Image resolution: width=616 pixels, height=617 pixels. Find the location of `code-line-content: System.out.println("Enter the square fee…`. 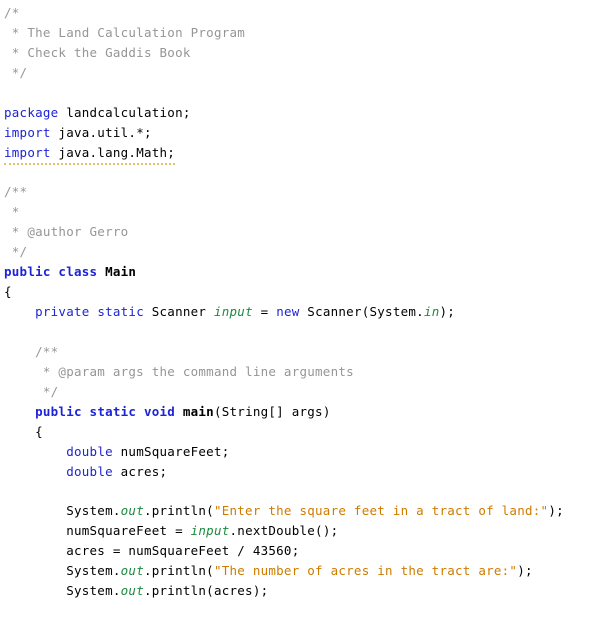

code-line-content: System.out.println("Enter the square fee… is located at coordinates (284, 510).